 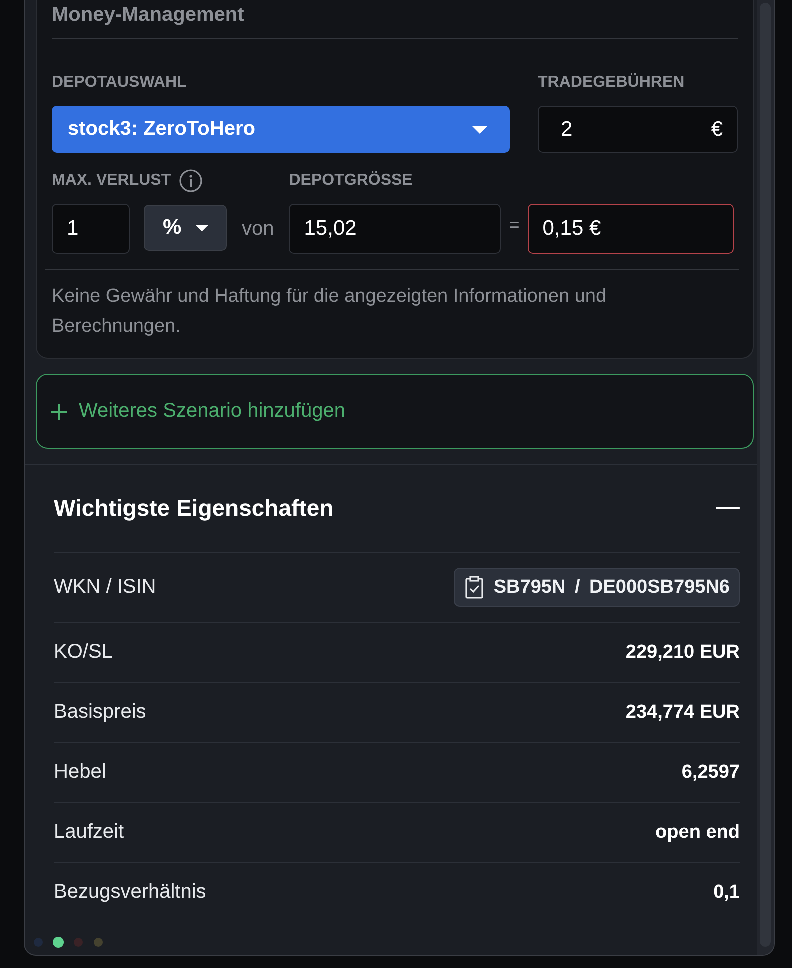 What do you see at coordinates (395, 229) in the screenshot?
I see `depot-size-input: 15,02` at bounding box center [395, 229].